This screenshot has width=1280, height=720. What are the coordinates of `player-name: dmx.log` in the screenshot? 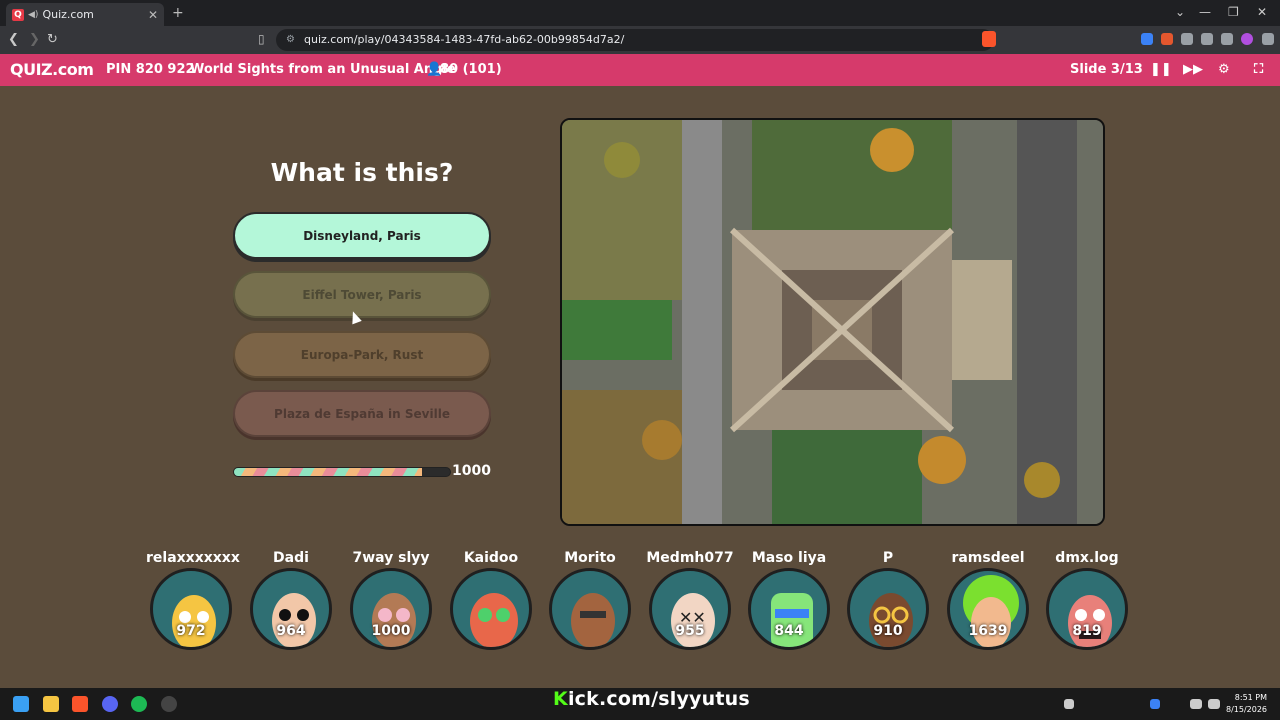 It's located at (1087, 558).